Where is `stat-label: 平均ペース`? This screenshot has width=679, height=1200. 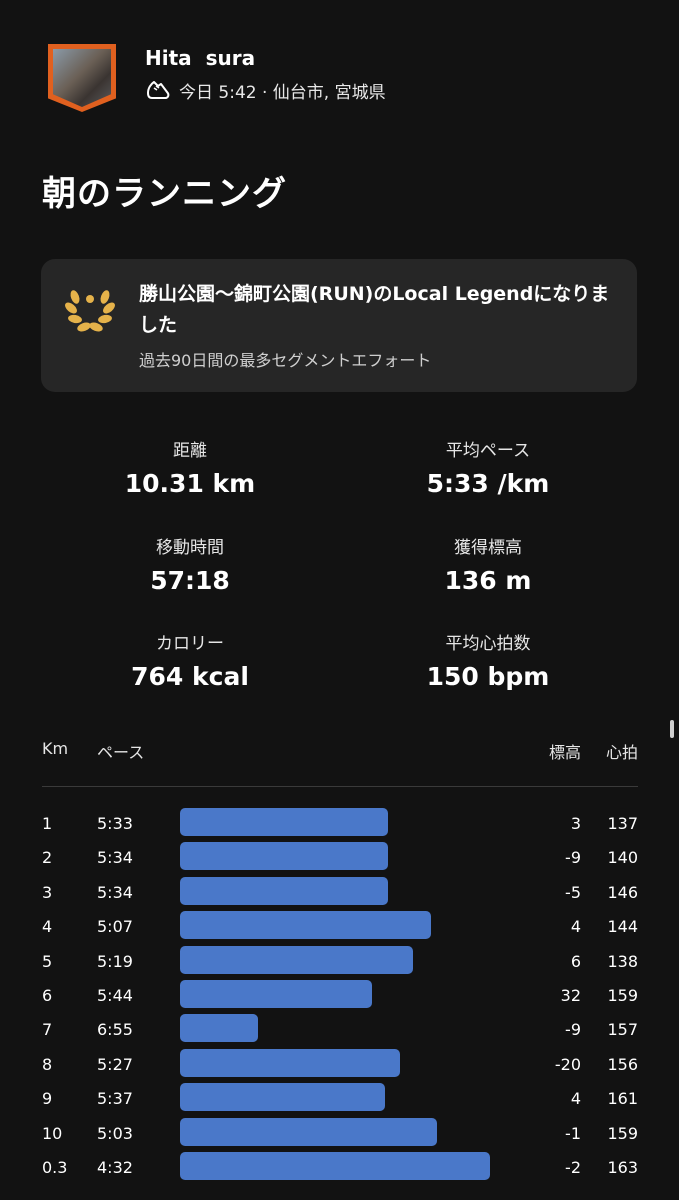
stat-label: 平均ペース is located at coordinates (488, 451).